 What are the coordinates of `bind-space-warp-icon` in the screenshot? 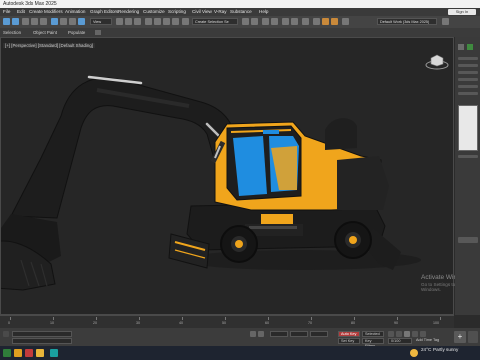 It's located at (43, 21).